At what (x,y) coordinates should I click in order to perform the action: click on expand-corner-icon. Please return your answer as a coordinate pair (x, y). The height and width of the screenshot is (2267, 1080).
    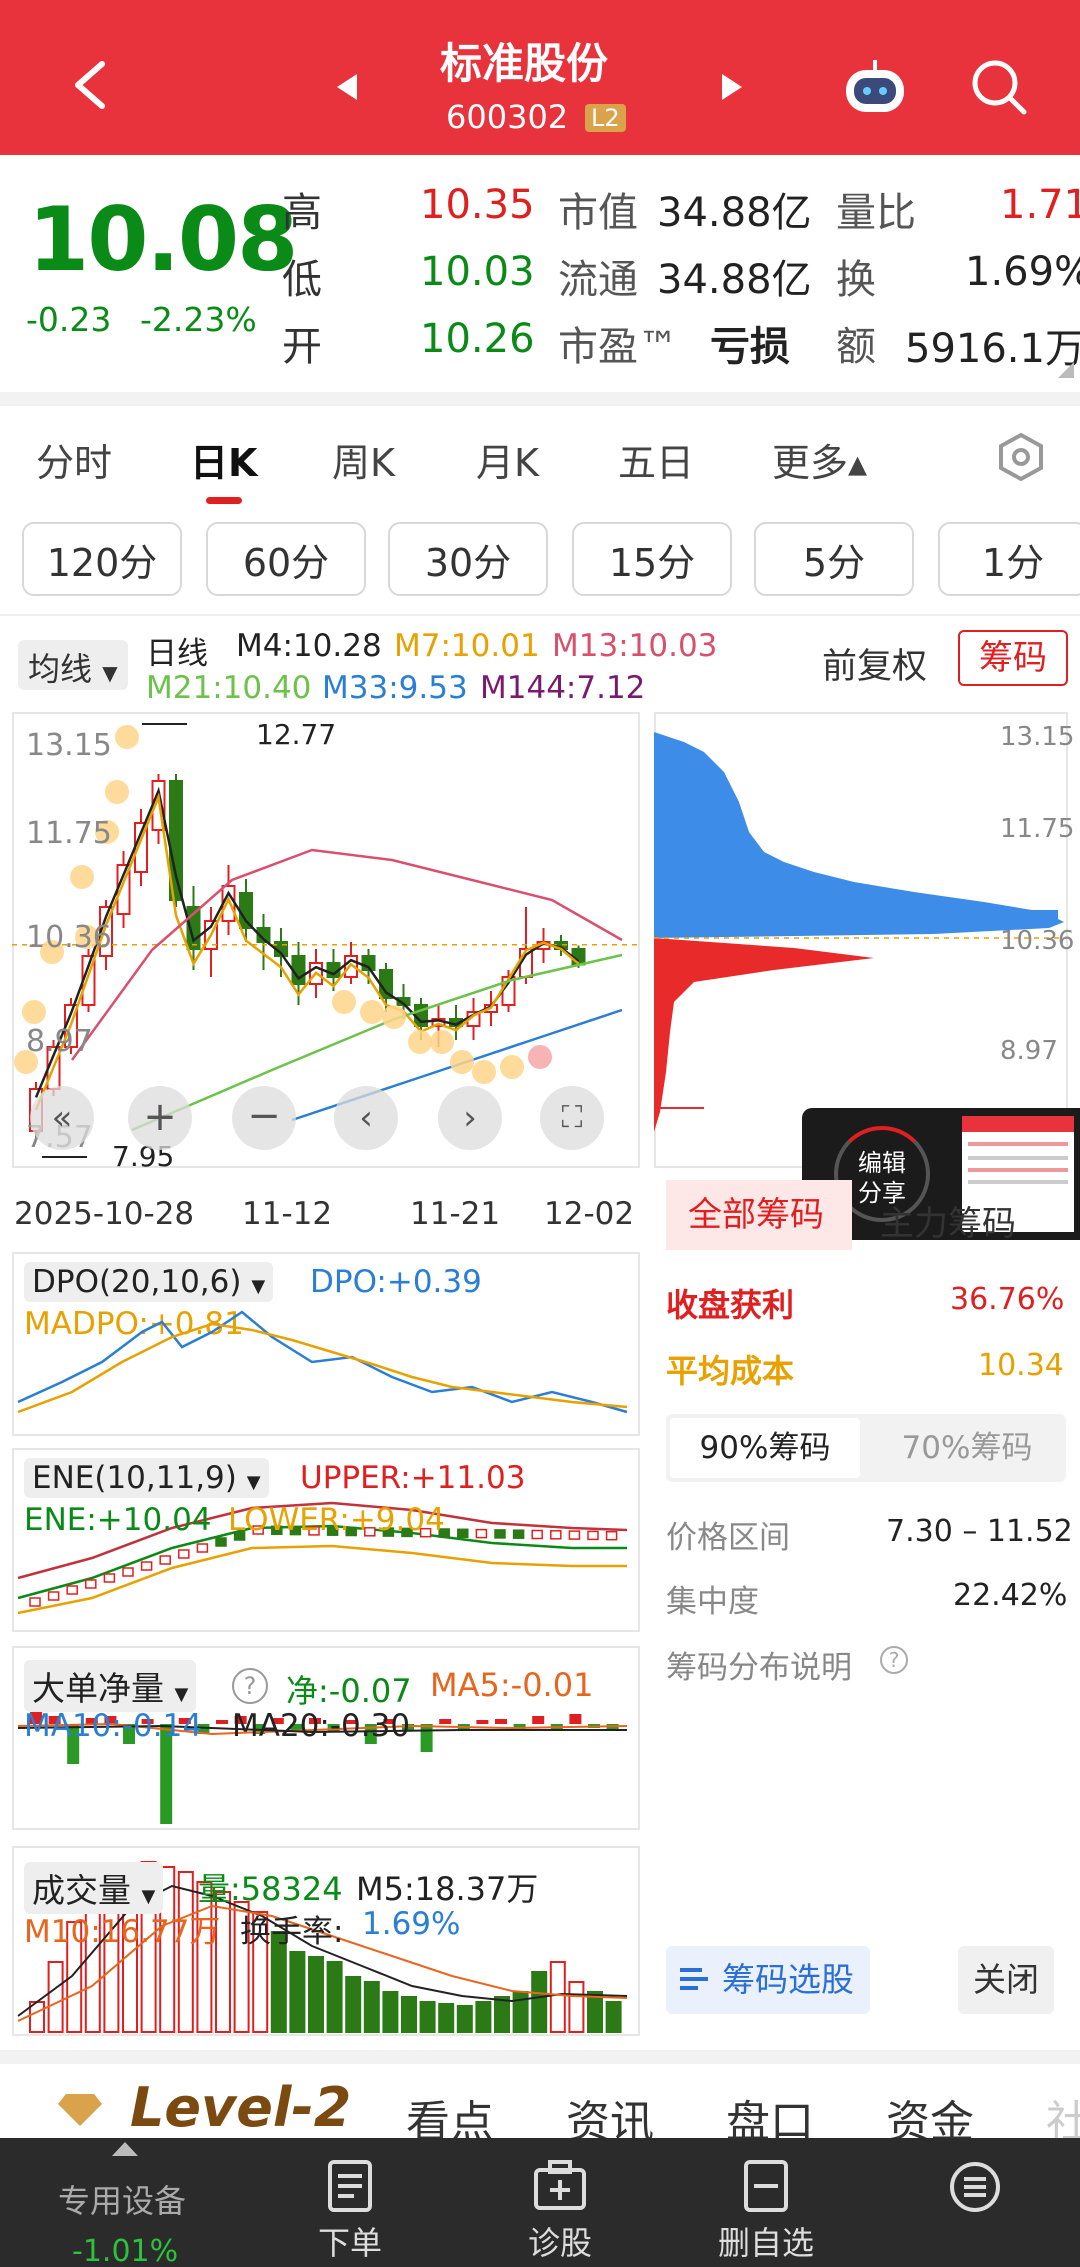
    Looking at the image, I should click on (1066, 370).